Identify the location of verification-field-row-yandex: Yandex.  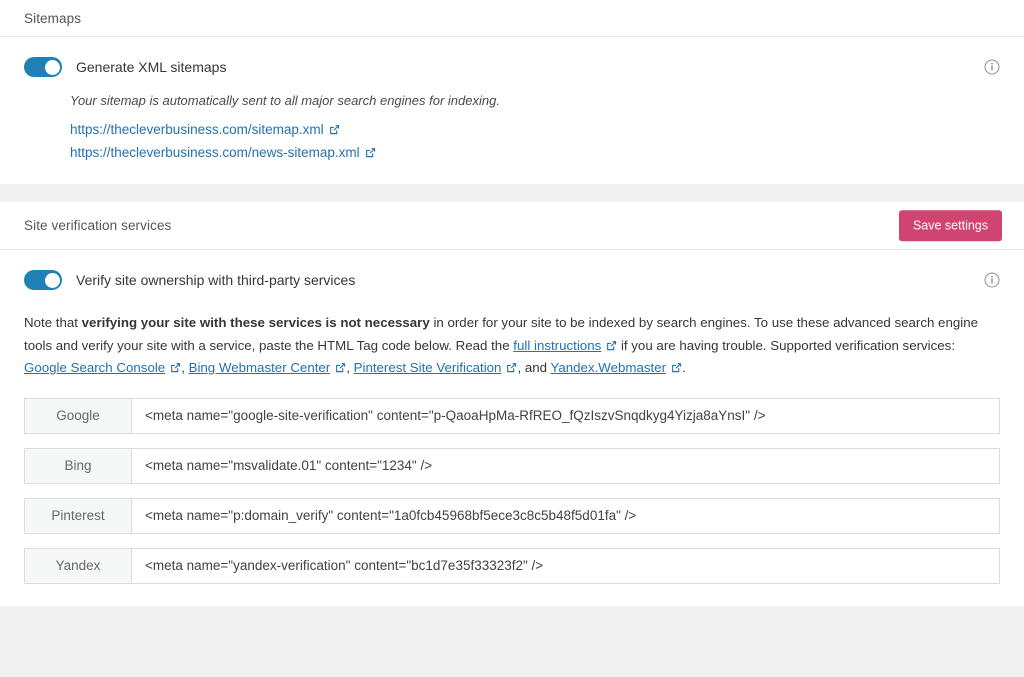
(512, 565).